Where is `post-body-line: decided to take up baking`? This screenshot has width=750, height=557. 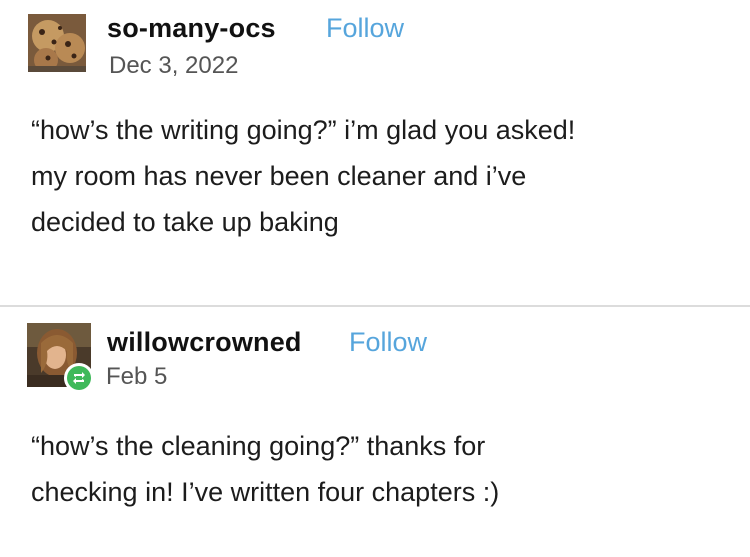
post-body-line: decided to take up baking is located at coordinates (185, 222).